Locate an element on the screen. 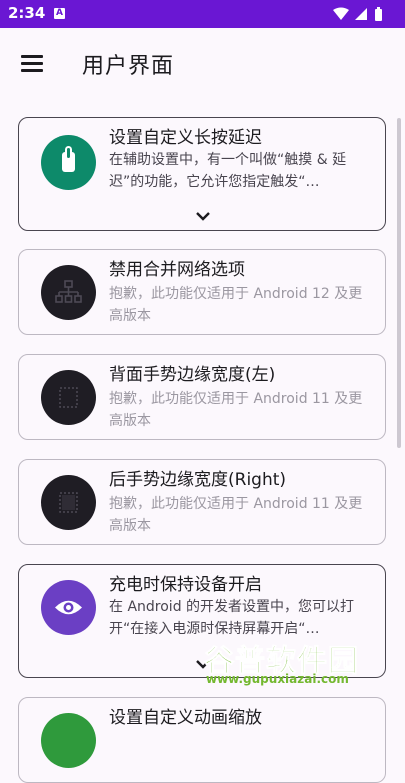 Image resolution: width=405 pixels, height=783 pixels. system-icons is located at coordinates (363, 16).